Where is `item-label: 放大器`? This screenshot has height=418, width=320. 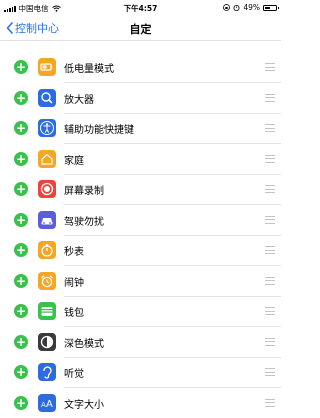
item-label: 放大器 is located at coordinates (79, 98).